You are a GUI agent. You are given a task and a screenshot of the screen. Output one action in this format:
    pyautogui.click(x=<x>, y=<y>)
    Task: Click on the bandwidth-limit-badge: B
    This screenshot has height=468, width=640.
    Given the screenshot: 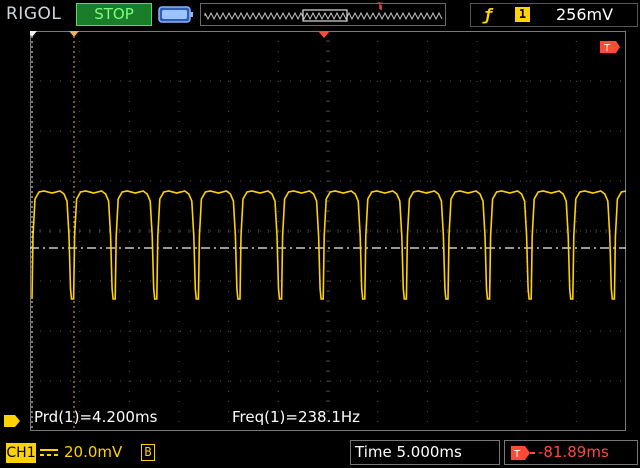 What is the action you would take?
    pyautogui.click(x=148, y=452)
    